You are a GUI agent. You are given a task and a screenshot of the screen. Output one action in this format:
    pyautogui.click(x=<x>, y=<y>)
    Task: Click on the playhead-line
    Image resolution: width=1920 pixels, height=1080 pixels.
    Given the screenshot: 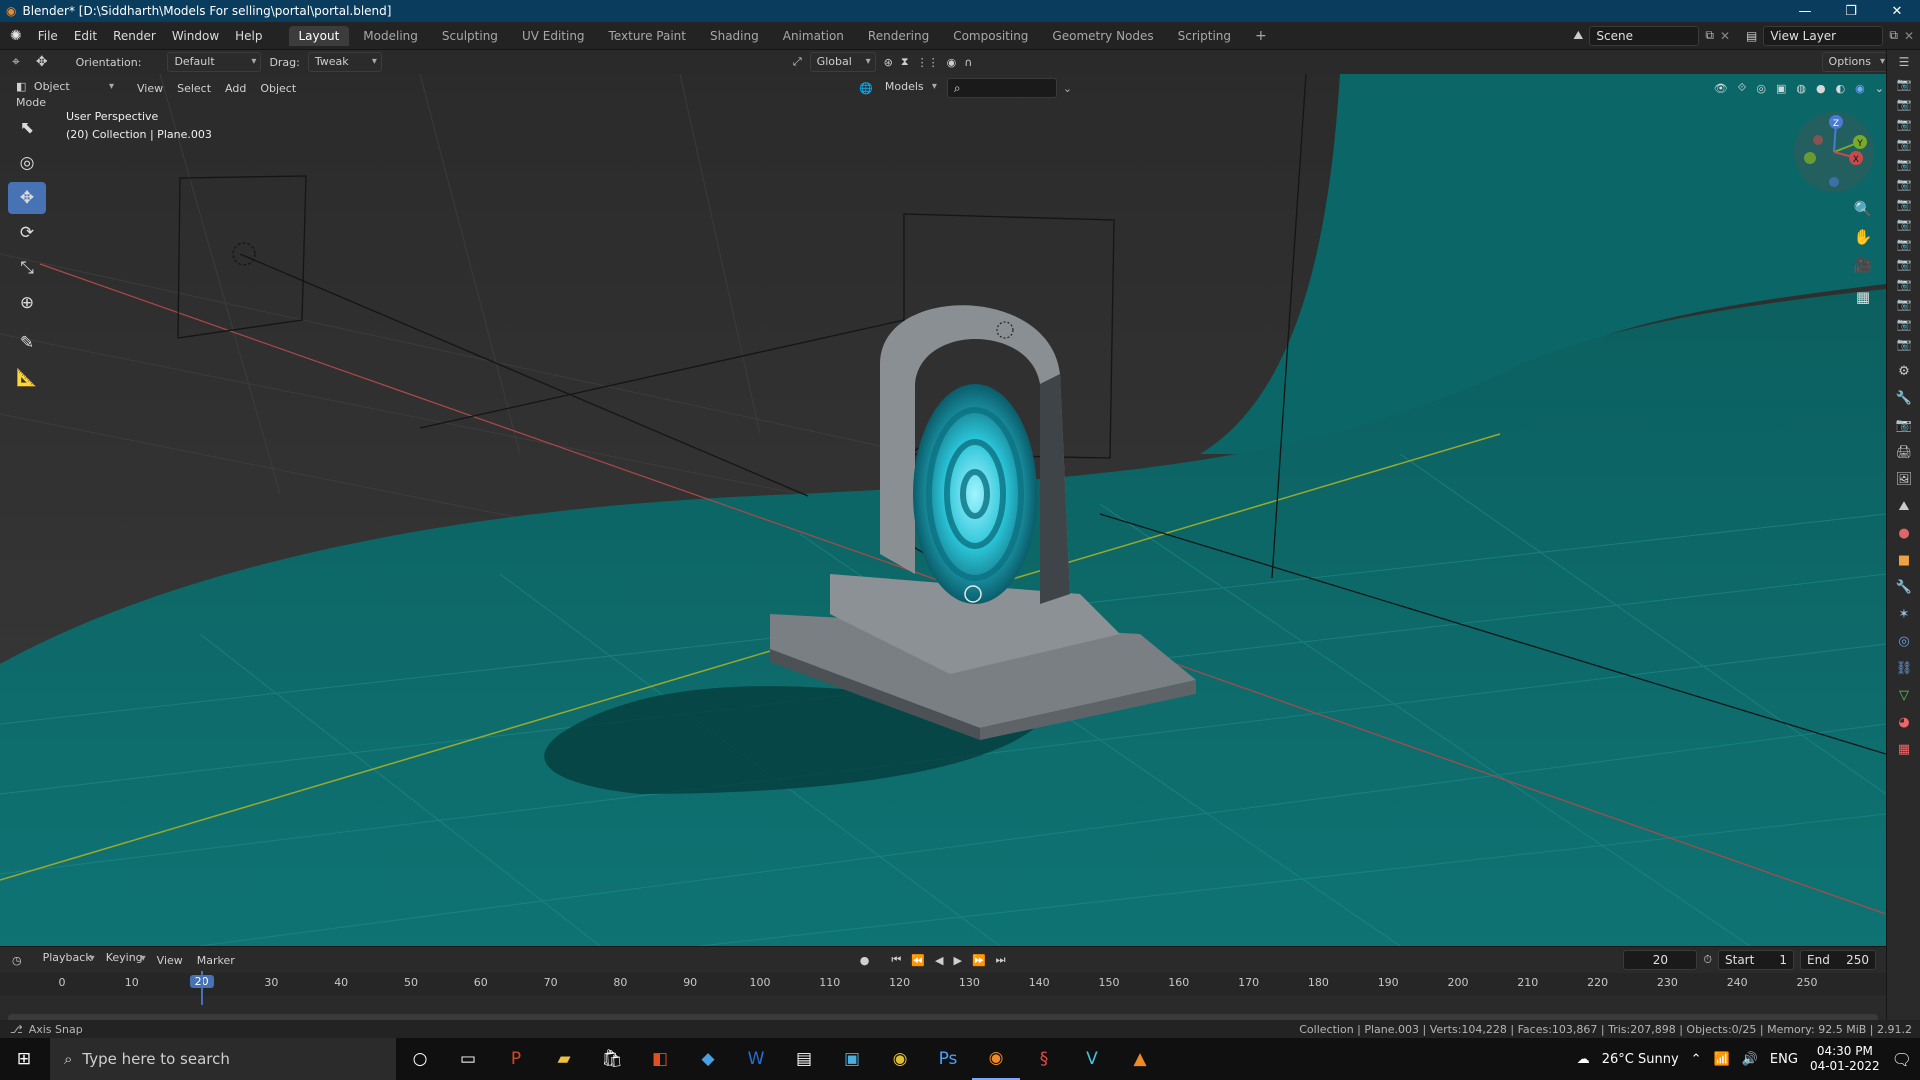 What is the action you would take?
    pyautogui.click(x=201, y=988)
    